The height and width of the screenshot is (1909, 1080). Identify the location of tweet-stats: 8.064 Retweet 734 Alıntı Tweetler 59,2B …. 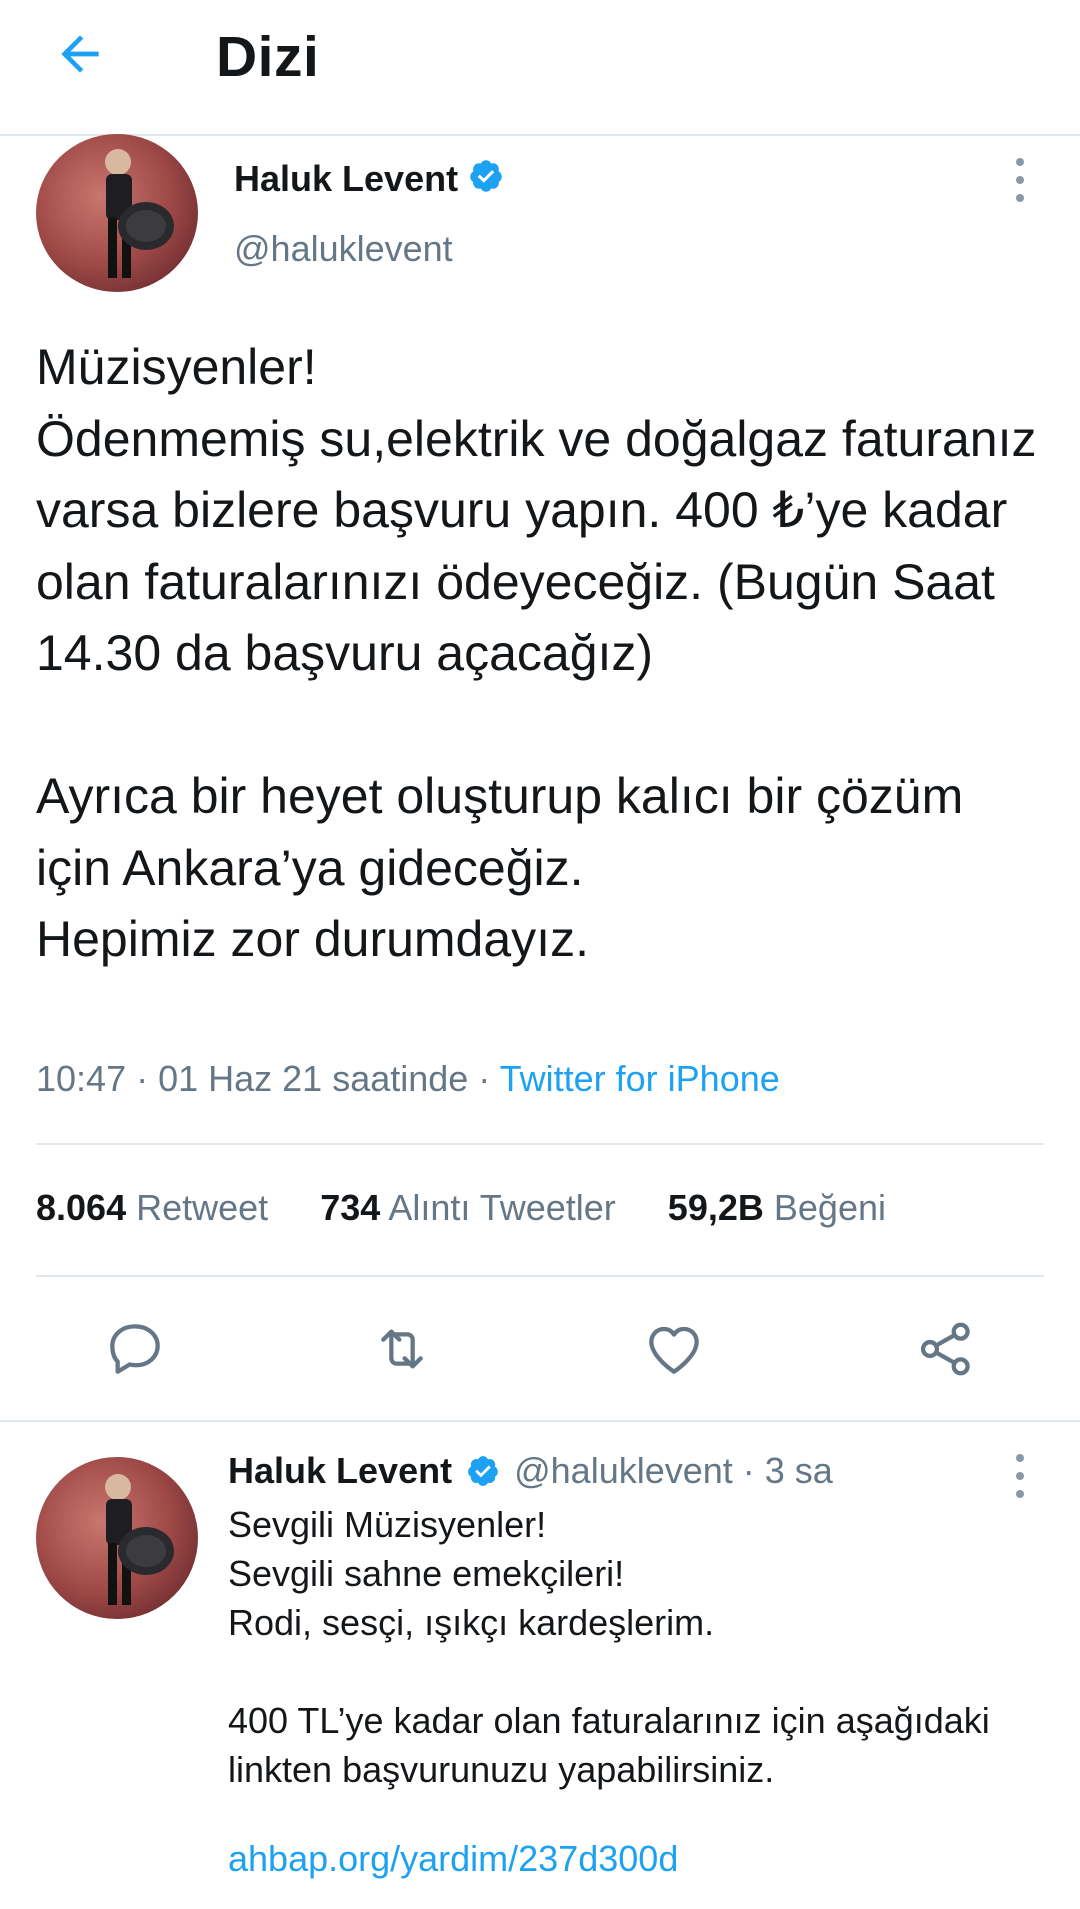
(461, 1208).